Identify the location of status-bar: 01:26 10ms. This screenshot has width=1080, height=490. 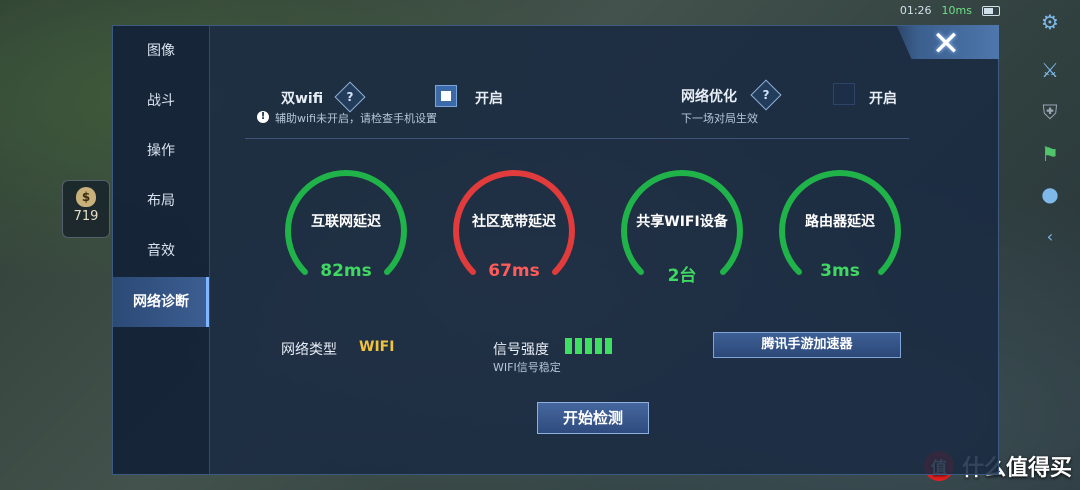
(950, 10).